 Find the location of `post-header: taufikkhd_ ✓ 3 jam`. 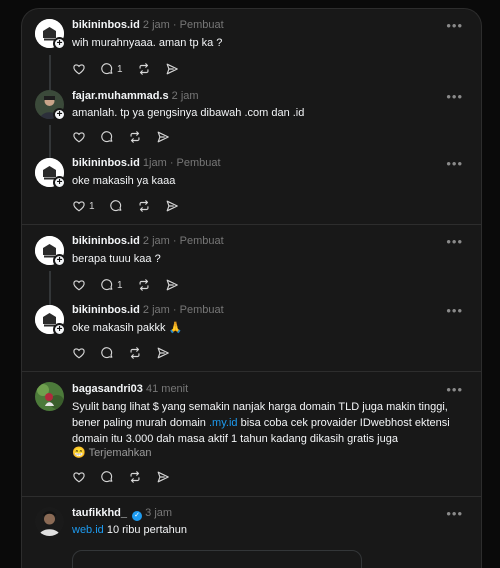

post-header: taufikkhd_ ✓ 3 jam is located at coordinates (122, 513).